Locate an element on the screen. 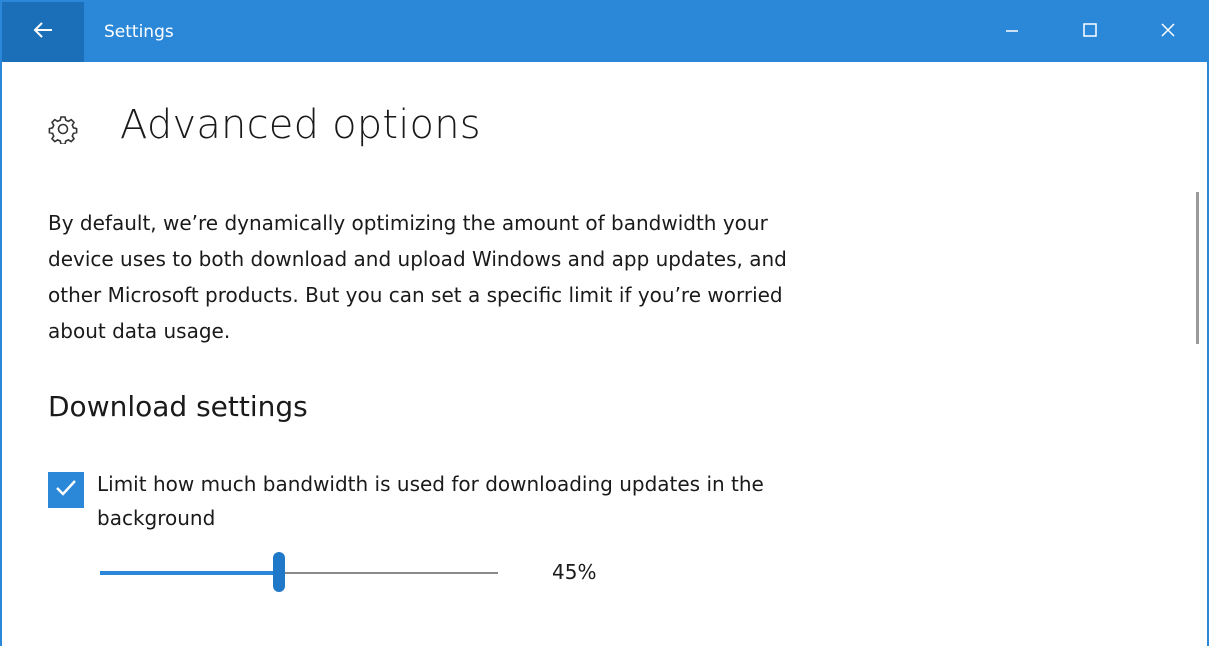 The width and height of the screenshot is (1209, 646). slider-fill is located at coordinates (190, 573).